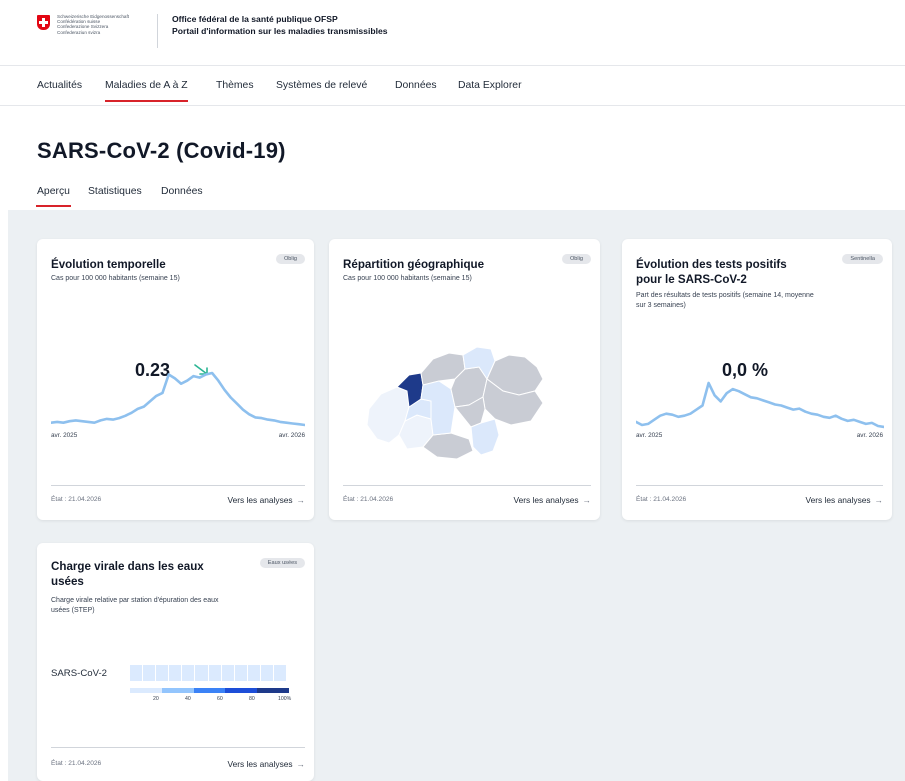 The height and width of the screenshot is (781, 905). Describe the element at coordinates (146, 91) in the screenshot. I see `nav-item-maladies: Maladies de A à Z` at that location.